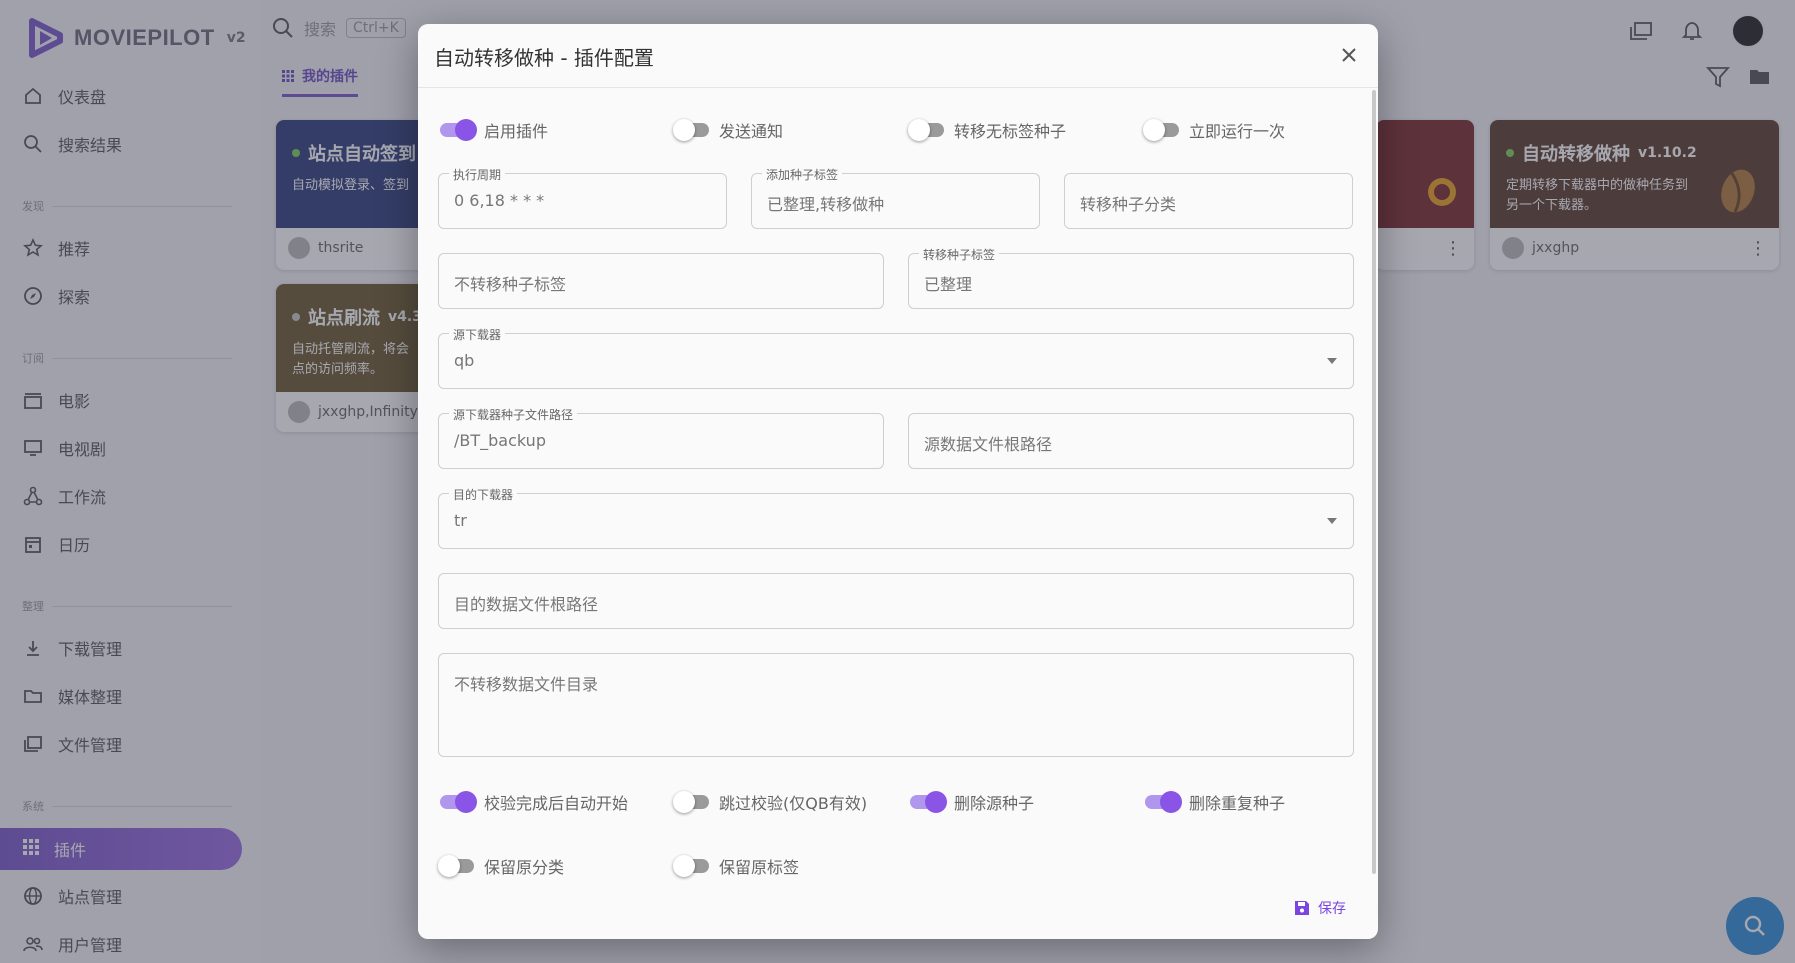  What do you see at coordinates (524, 867) in the screenshot?
I see `switch-label: 保留原分类` at bounding box center [524, 867].